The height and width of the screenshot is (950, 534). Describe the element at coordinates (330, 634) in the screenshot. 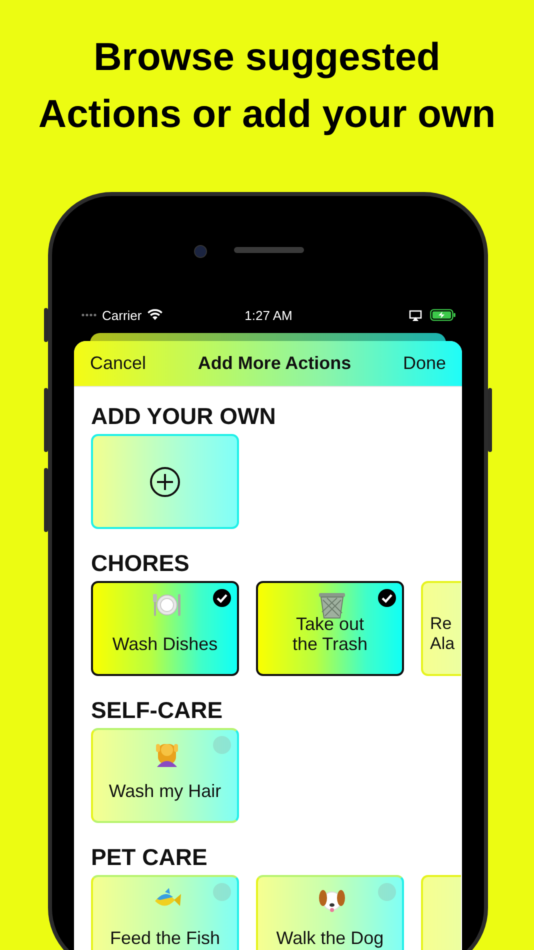

I see `action-label: Take out the Trash` at that location.